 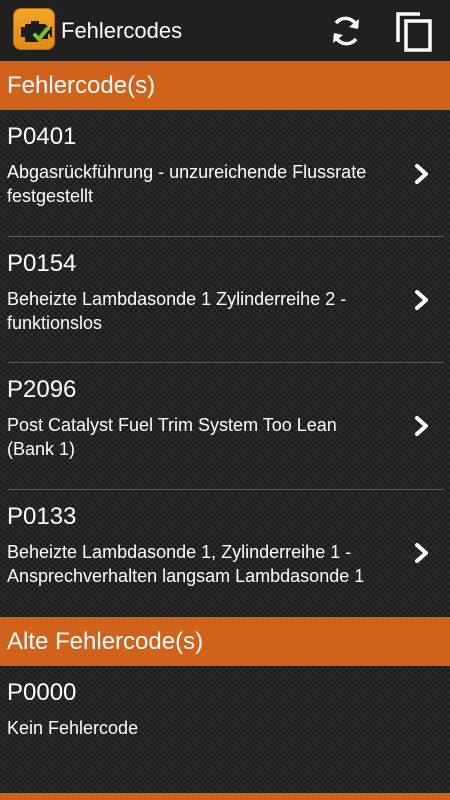 What do you see at coordinates (42, 389) in the screenshot?
I see `error-code: P2096` at bounding box center [42, 389].